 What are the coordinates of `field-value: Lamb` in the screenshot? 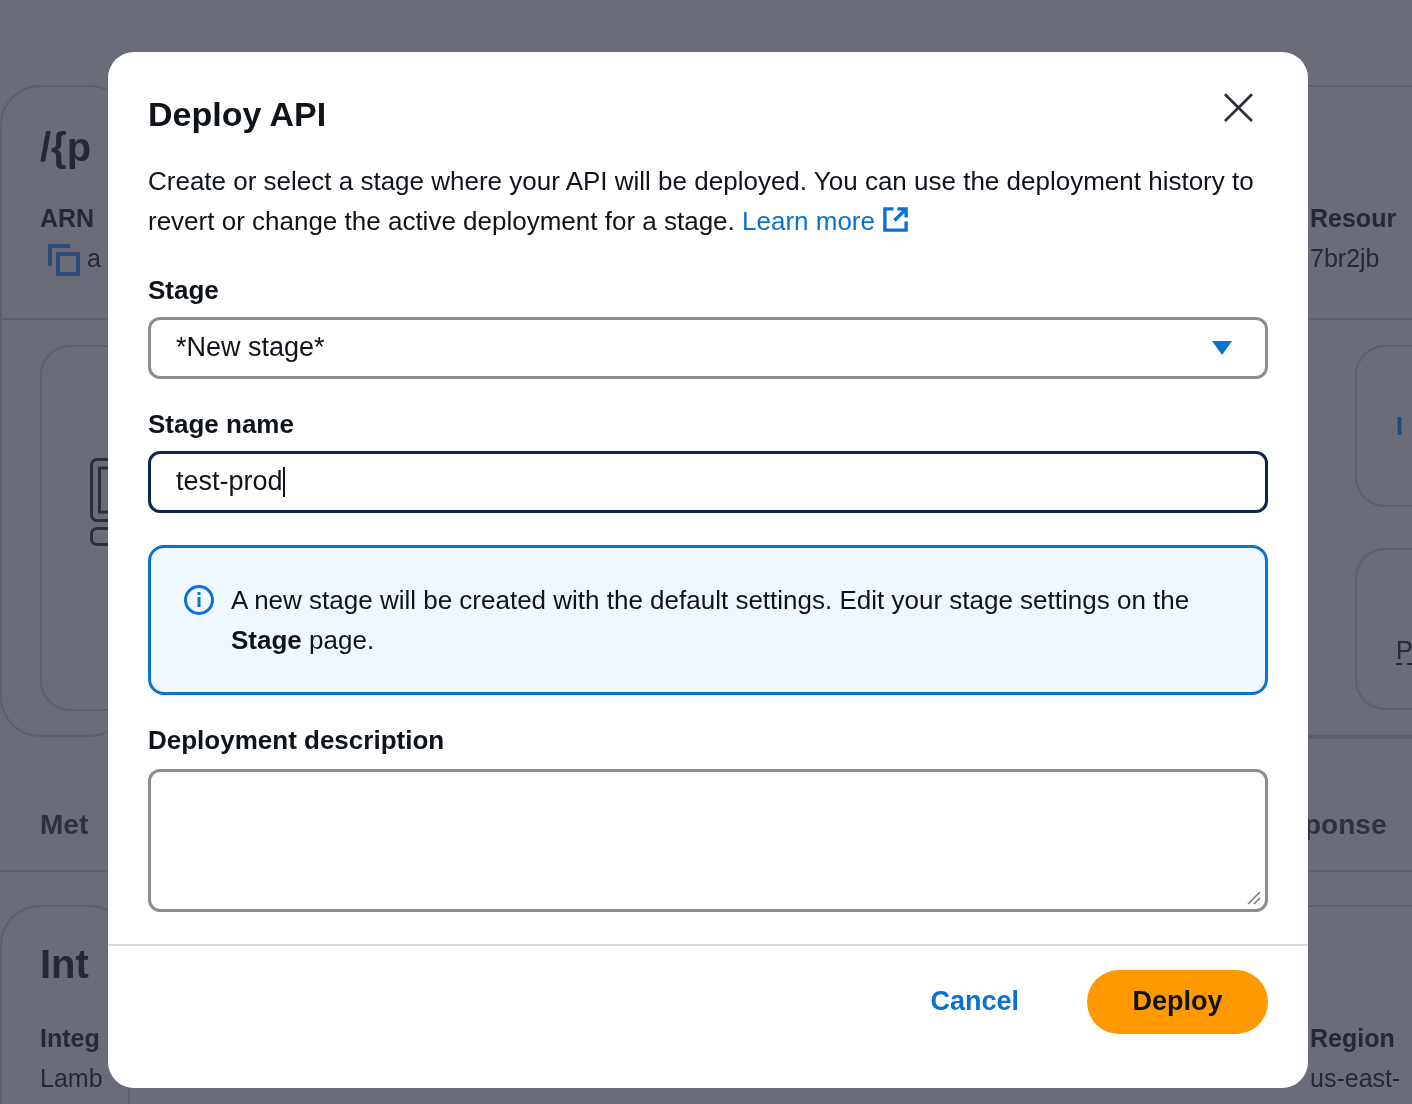 It's located at (71, 1078).